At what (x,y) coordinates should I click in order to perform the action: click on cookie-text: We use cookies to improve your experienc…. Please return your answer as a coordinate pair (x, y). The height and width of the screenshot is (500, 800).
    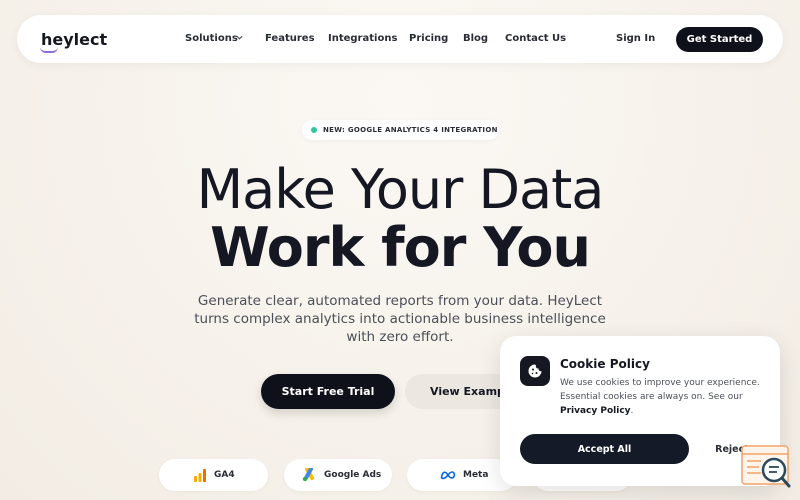
    Looking at the image, I should click on (660, 390).